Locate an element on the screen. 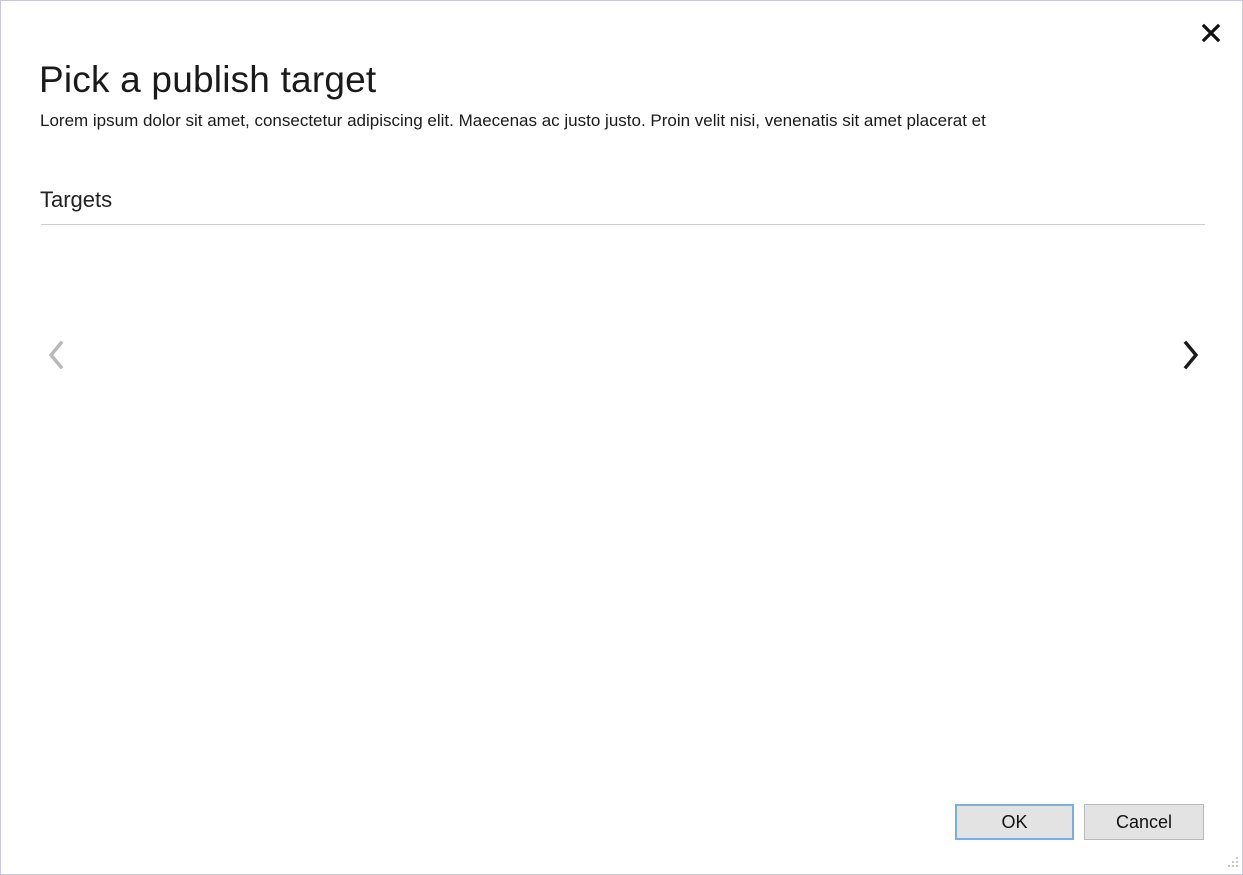 This screenshot has height=875, width=1243. dialog-title: Pick a publish target is located at coordinates (208, 79).